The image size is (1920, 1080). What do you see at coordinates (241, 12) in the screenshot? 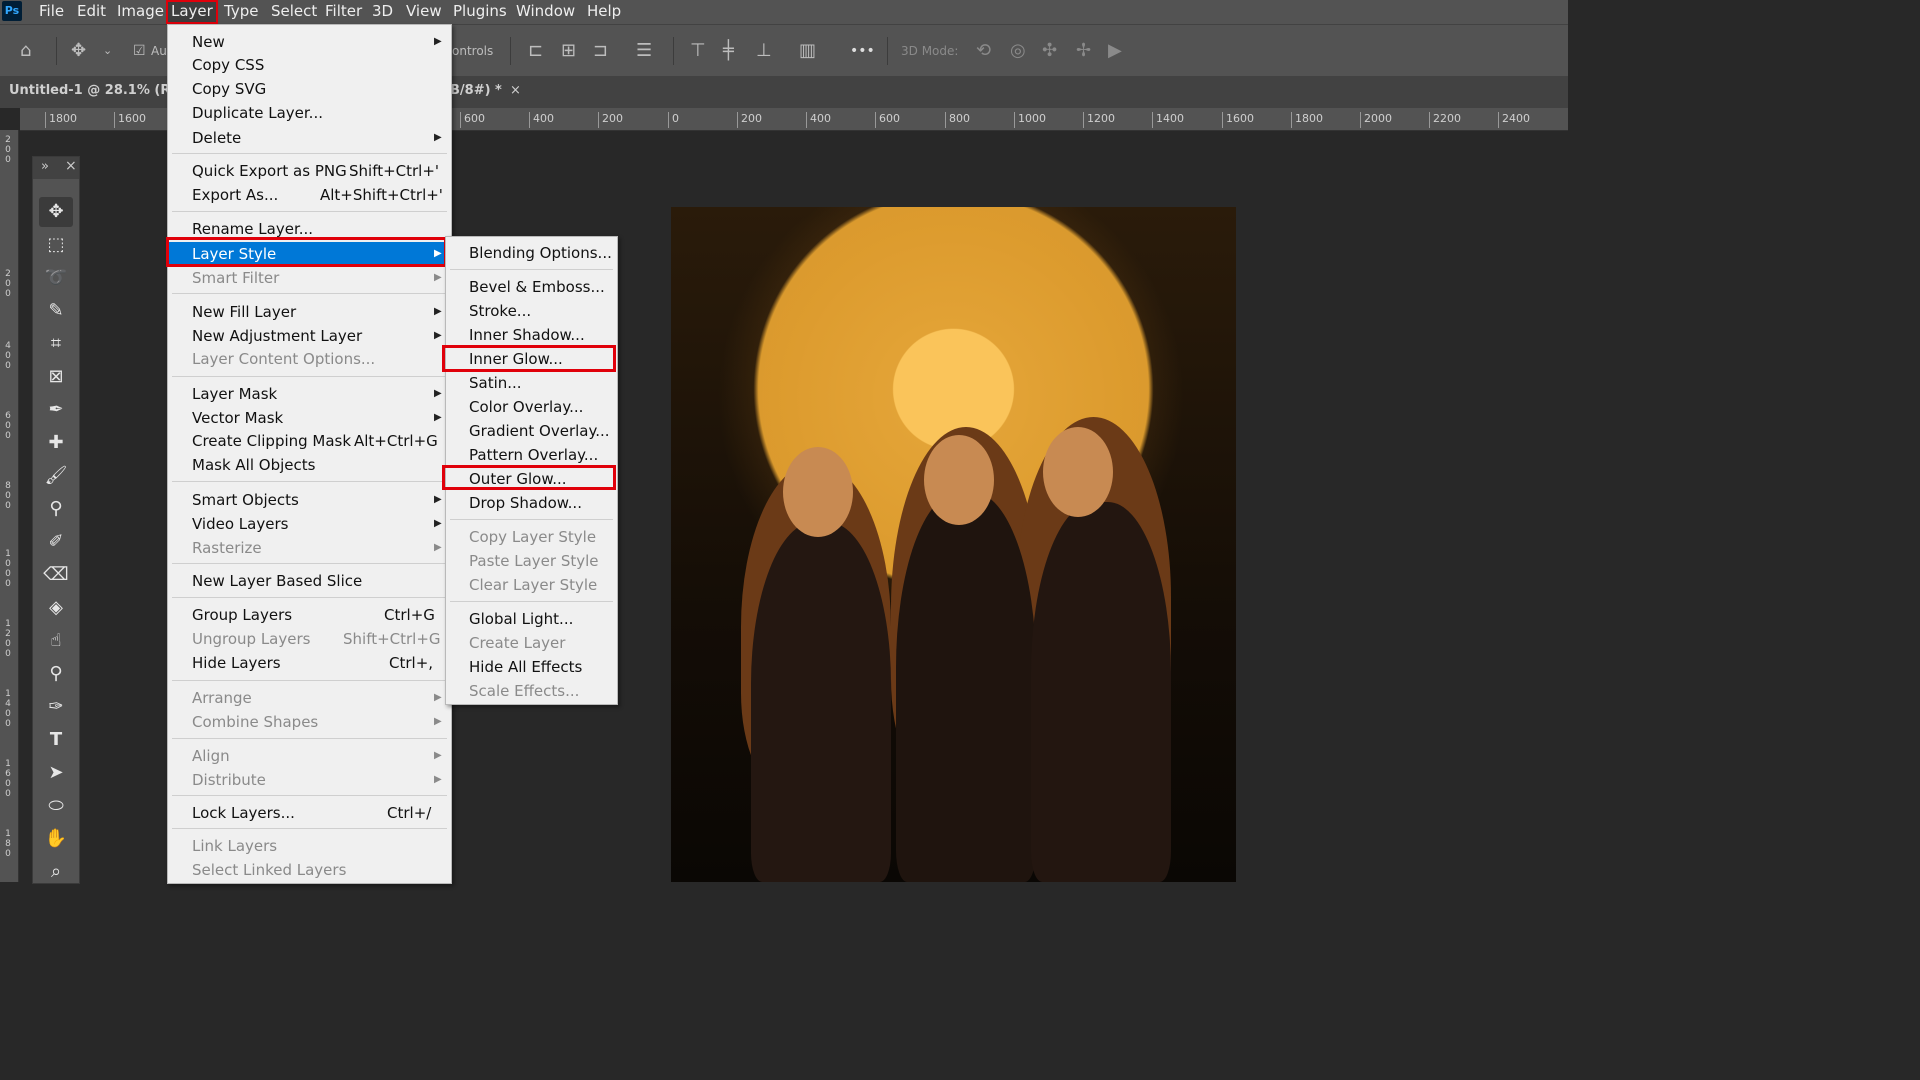
I see `menu-type: Type` at bounding box center [241, 12].